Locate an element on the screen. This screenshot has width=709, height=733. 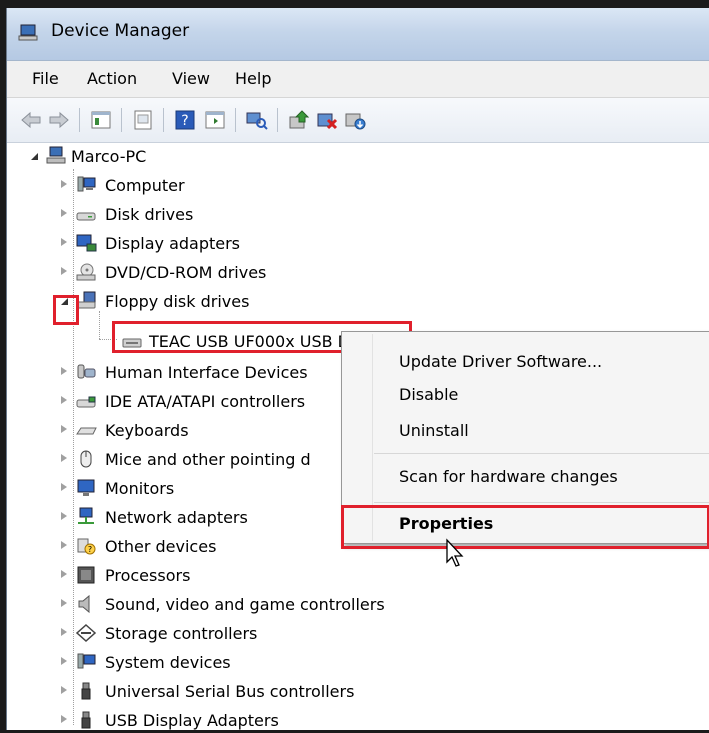
tree-item-usb-display-adapters: USB Display Adapters is located at coordinates (205, 720).